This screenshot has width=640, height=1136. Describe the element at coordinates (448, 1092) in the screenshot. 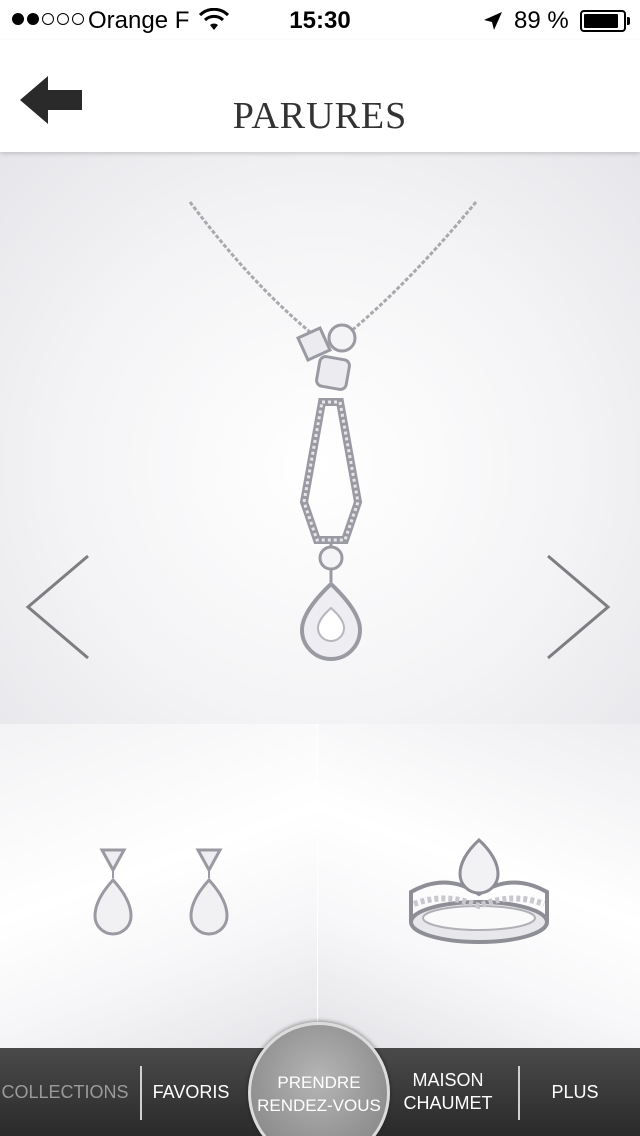

I see `tab-maison-chaumet: MAISON CHAUMET` at that location.